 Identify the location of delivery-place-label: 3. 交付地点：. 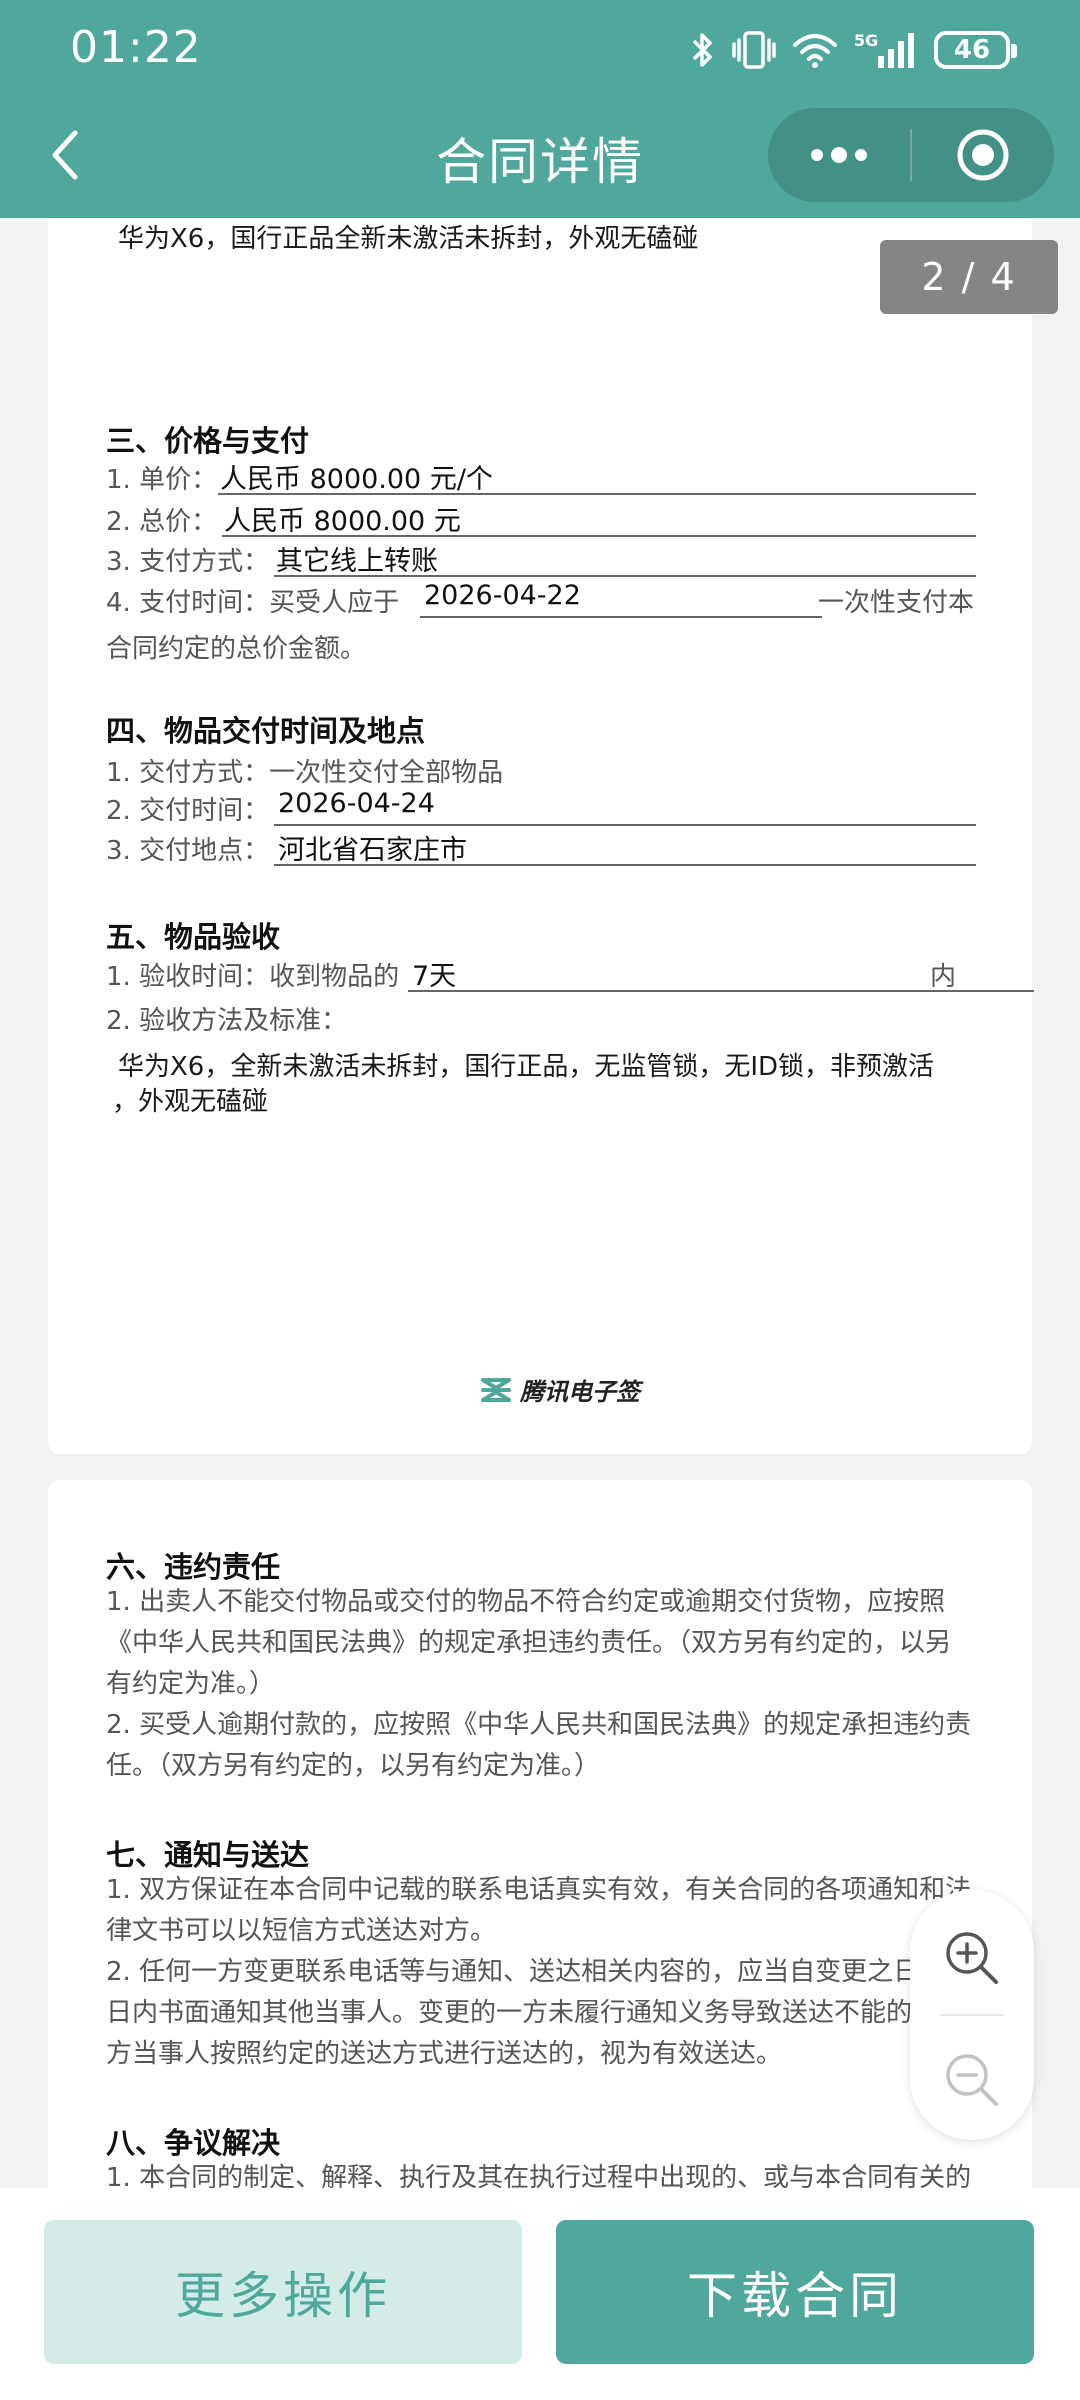
(188, 851).